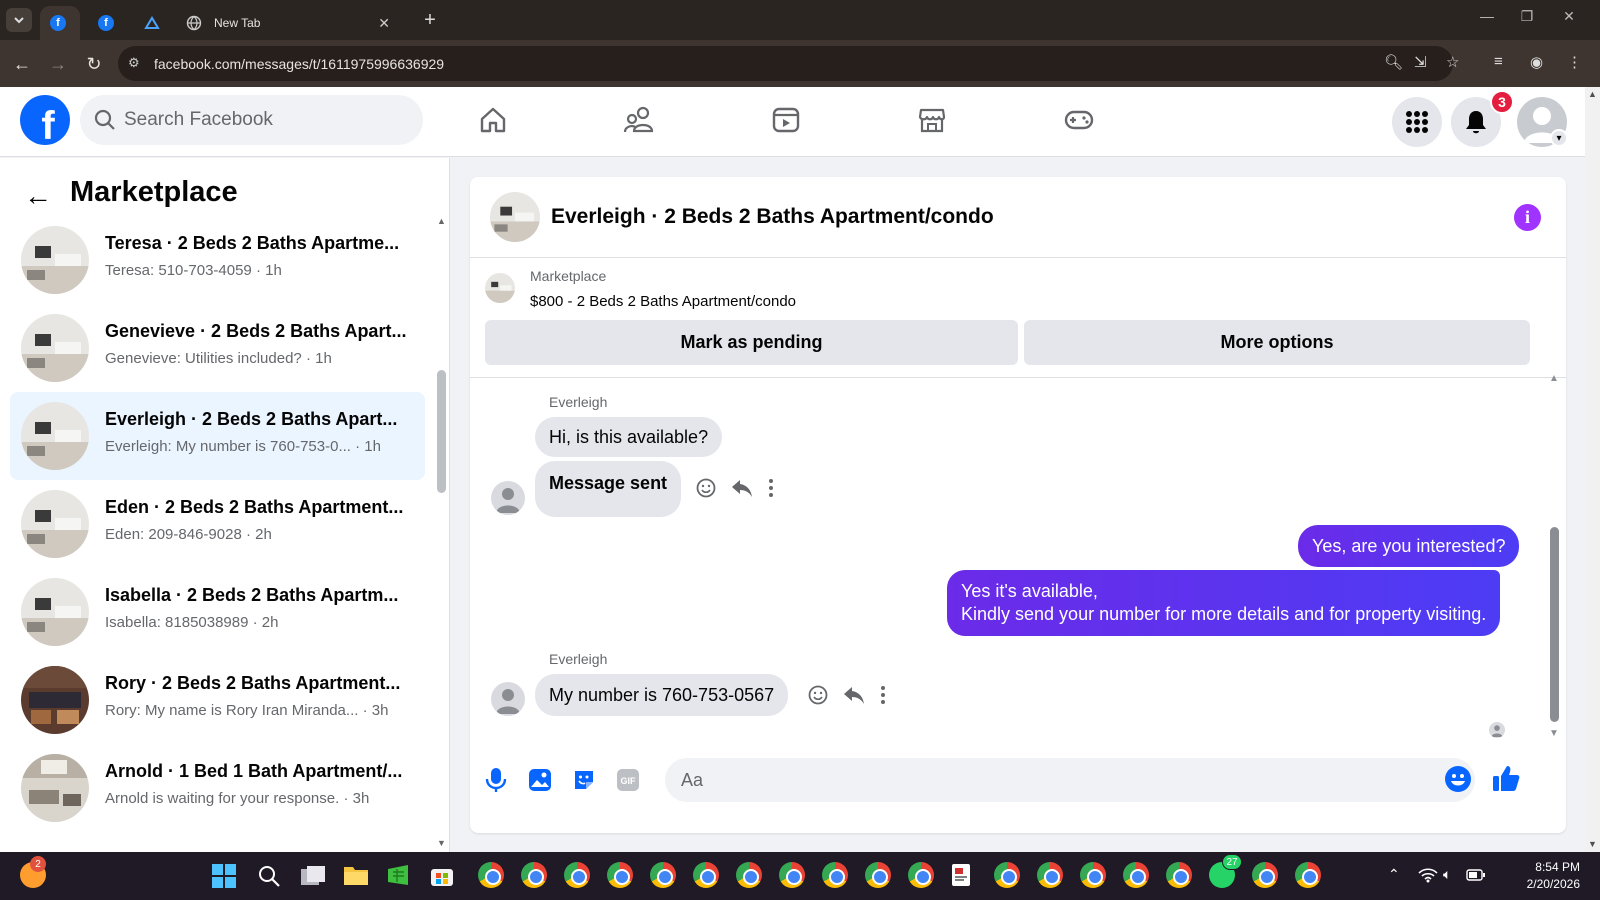  I want to click on maximize-button: ❐, so click(1527, 16).